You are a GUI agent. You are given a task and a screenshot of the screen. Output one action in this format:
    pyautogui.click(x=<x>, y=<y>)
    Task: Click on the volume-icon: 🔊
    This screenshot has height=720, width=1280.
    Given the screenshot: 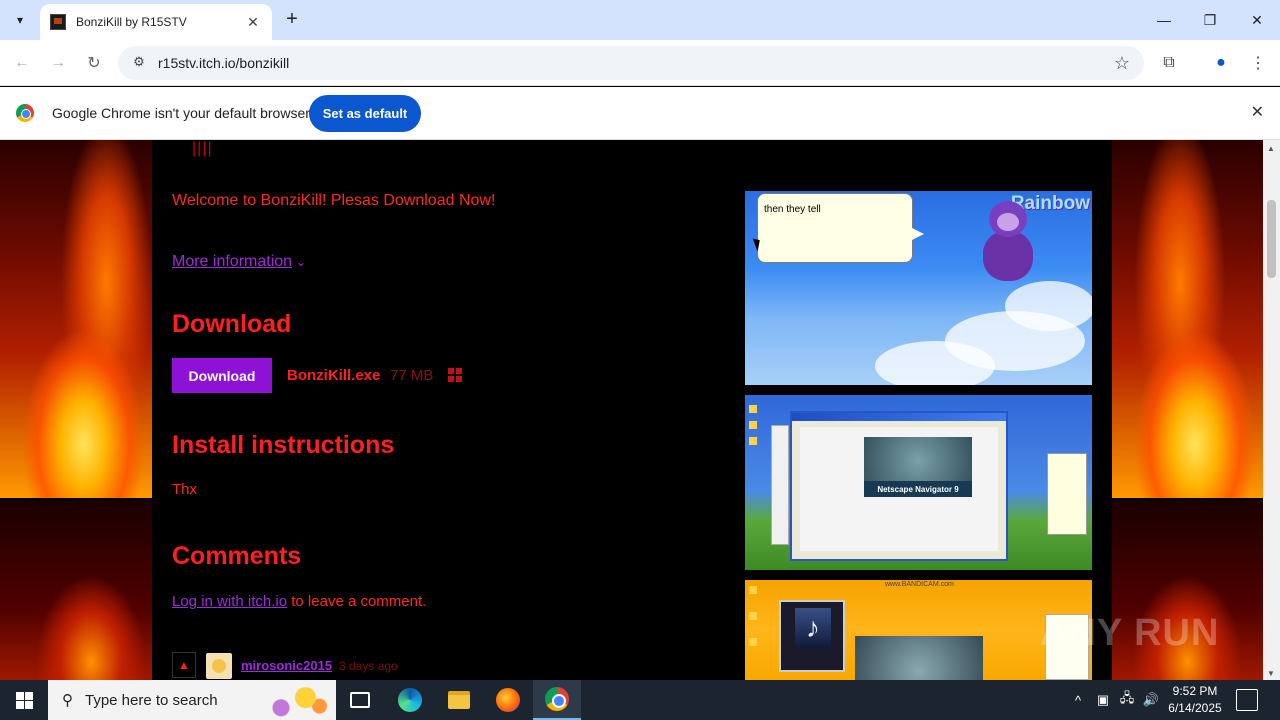 What is the action you would take?
    pyautogui.click(x=1151, y=700)
    